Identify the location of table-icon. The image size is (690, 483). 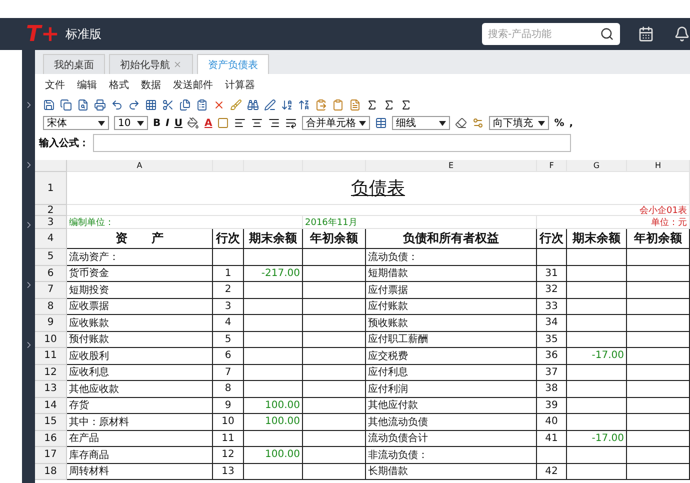
(381, 123).